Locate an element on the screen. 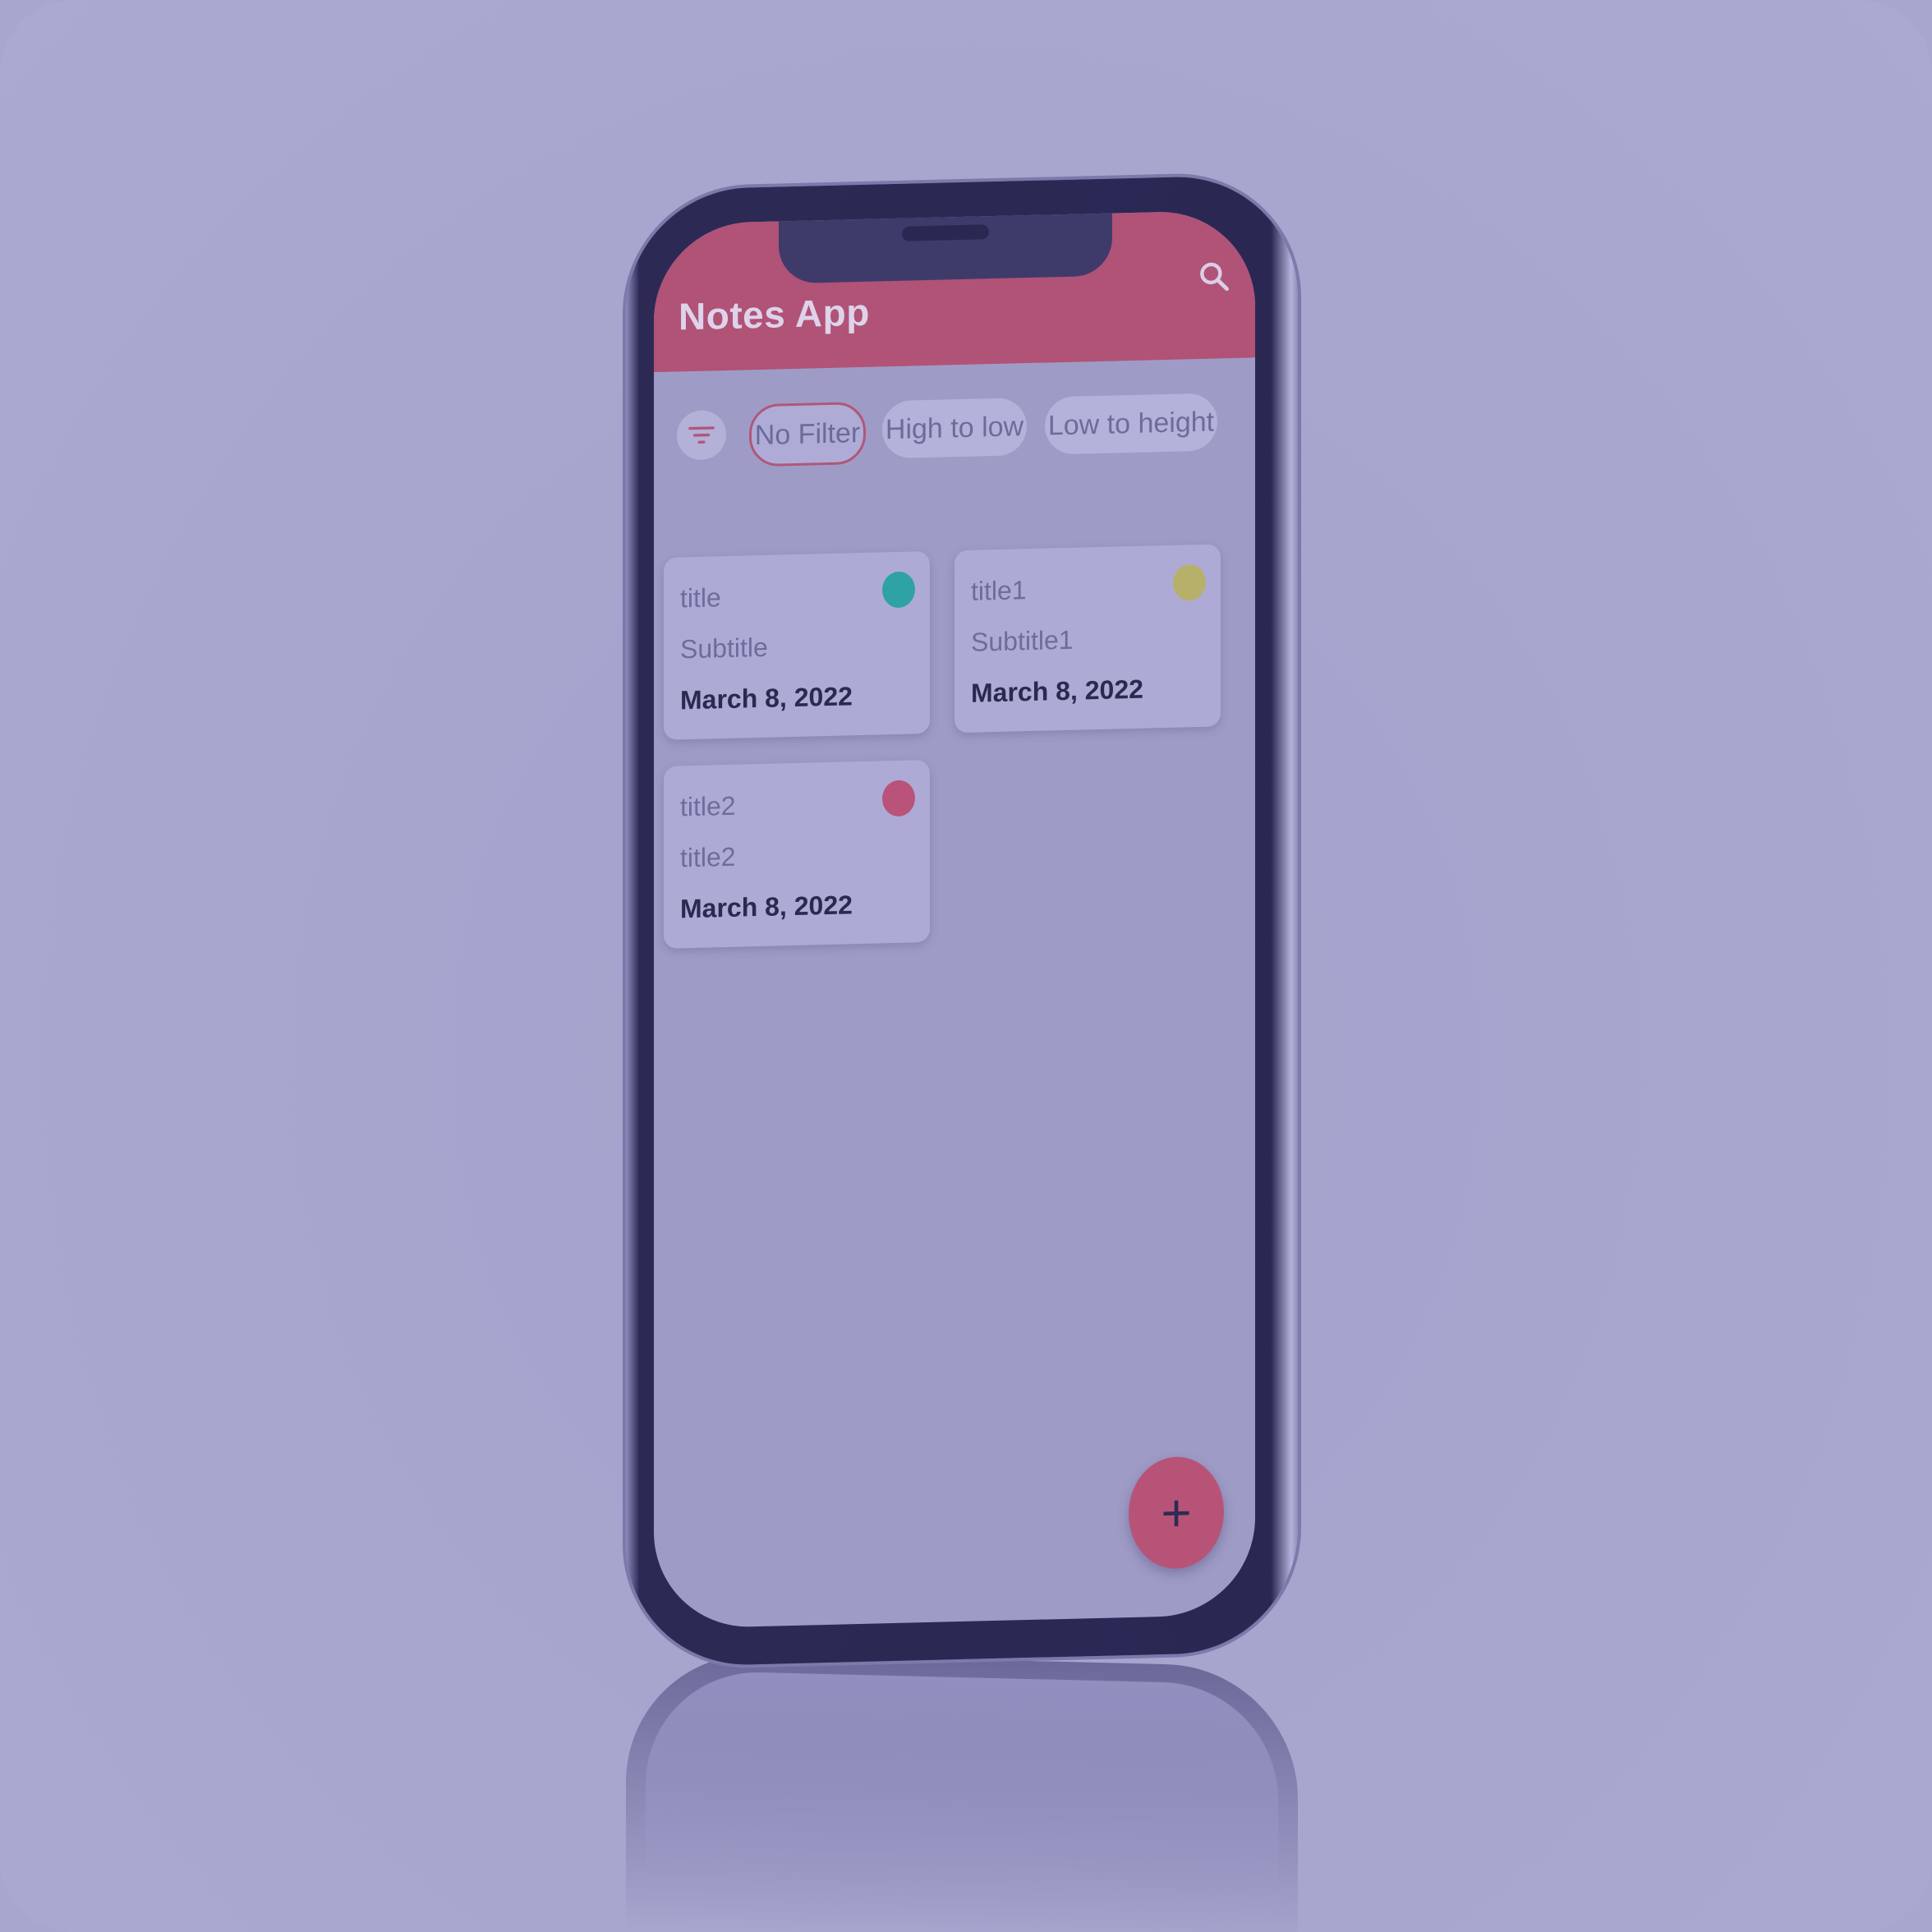 Image resolution: width=1932 pixels, height=1932 pixels. app-bar: Notes App is located at coordinates (954, 291).